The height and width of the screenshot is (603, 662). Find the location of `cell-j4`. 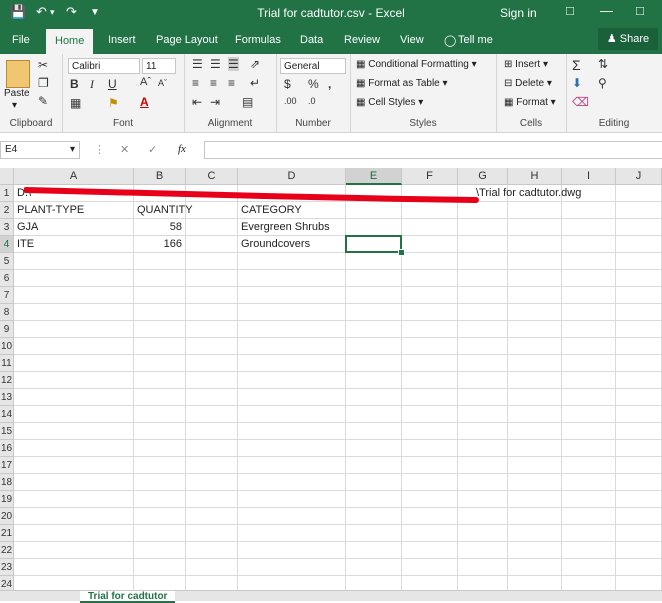

cell-j4 is located at coordinates (639, 244).